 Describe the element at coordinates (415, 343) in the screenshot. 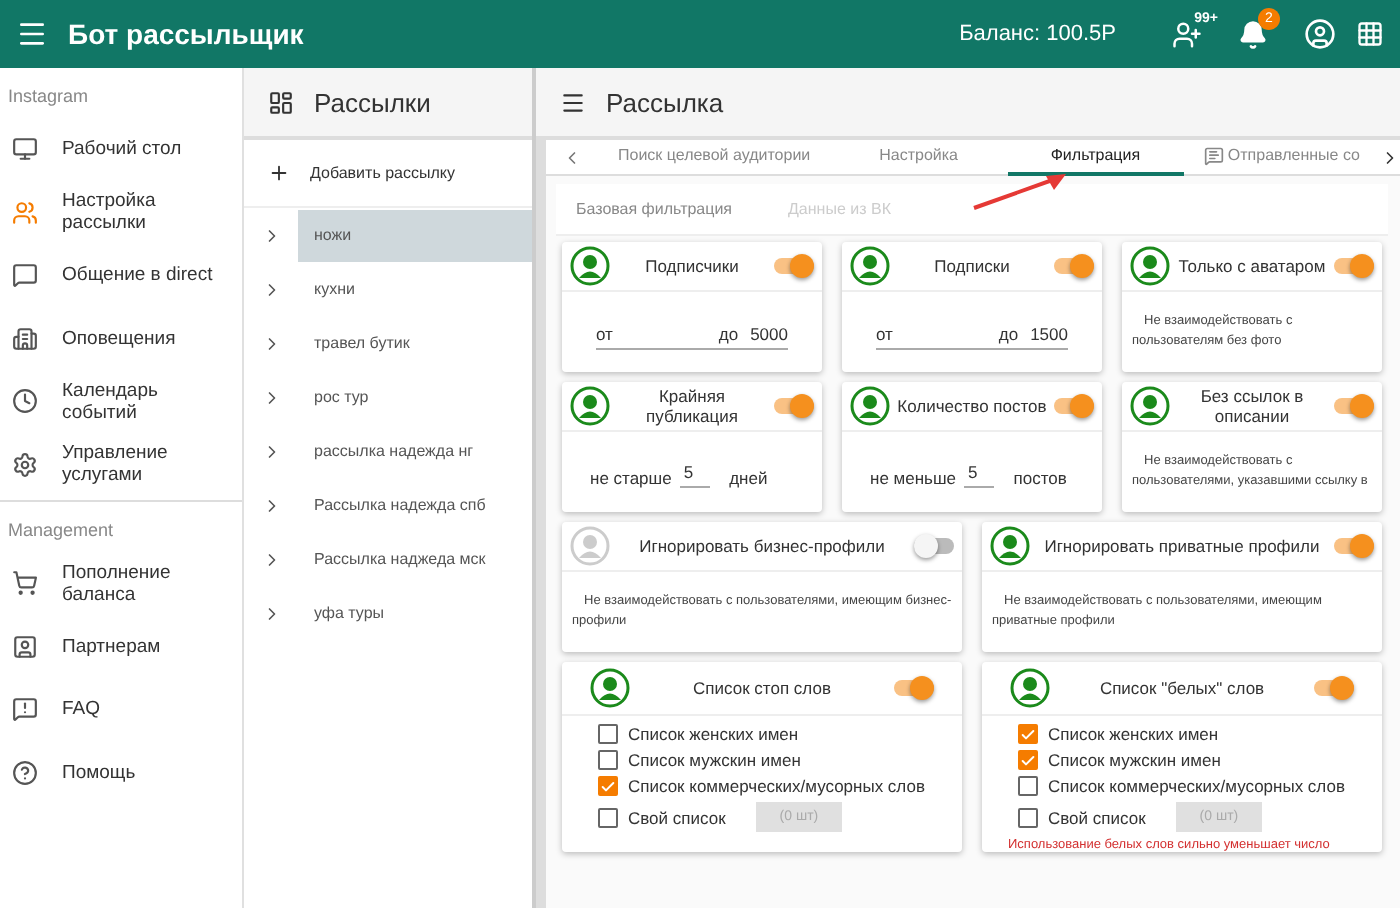

I see `mailing-item: травел бутик` at that location.